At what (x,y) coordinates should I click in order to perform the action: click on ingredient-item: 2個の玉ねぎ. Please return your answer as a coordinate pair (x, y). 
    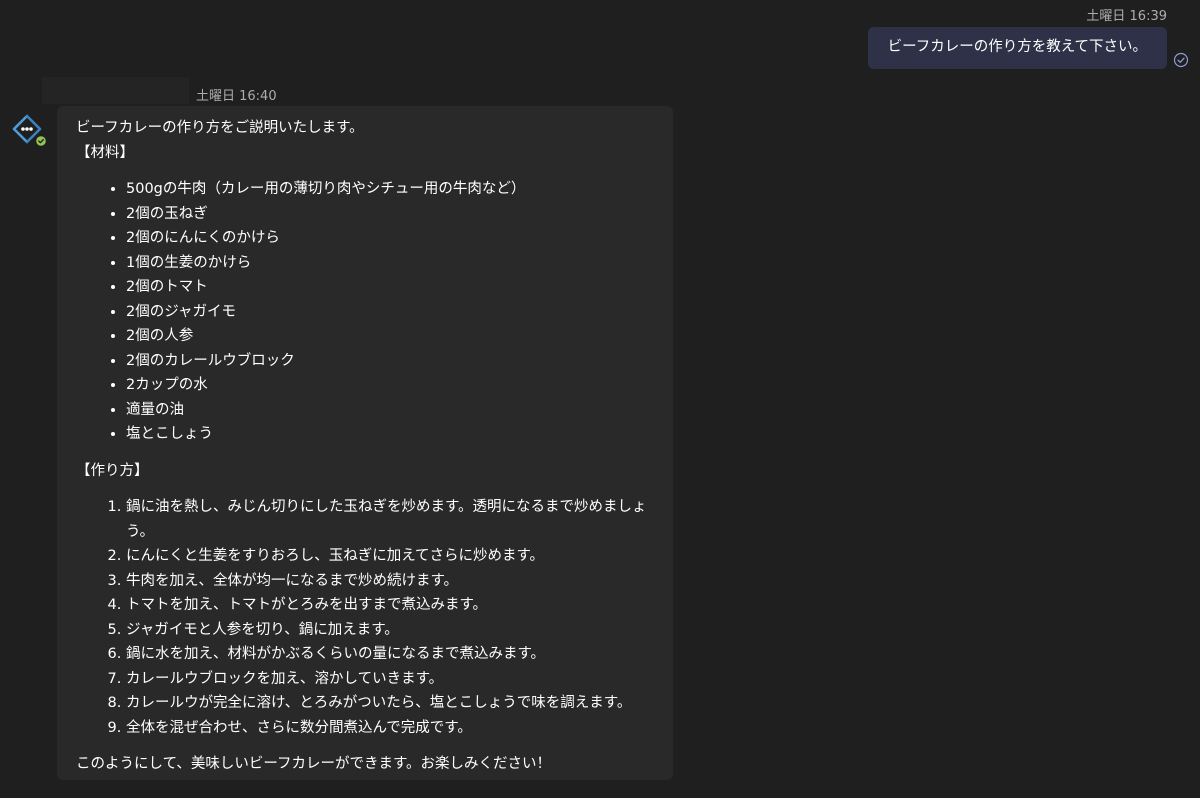
    Looking at the image, I should click on (394, 214).